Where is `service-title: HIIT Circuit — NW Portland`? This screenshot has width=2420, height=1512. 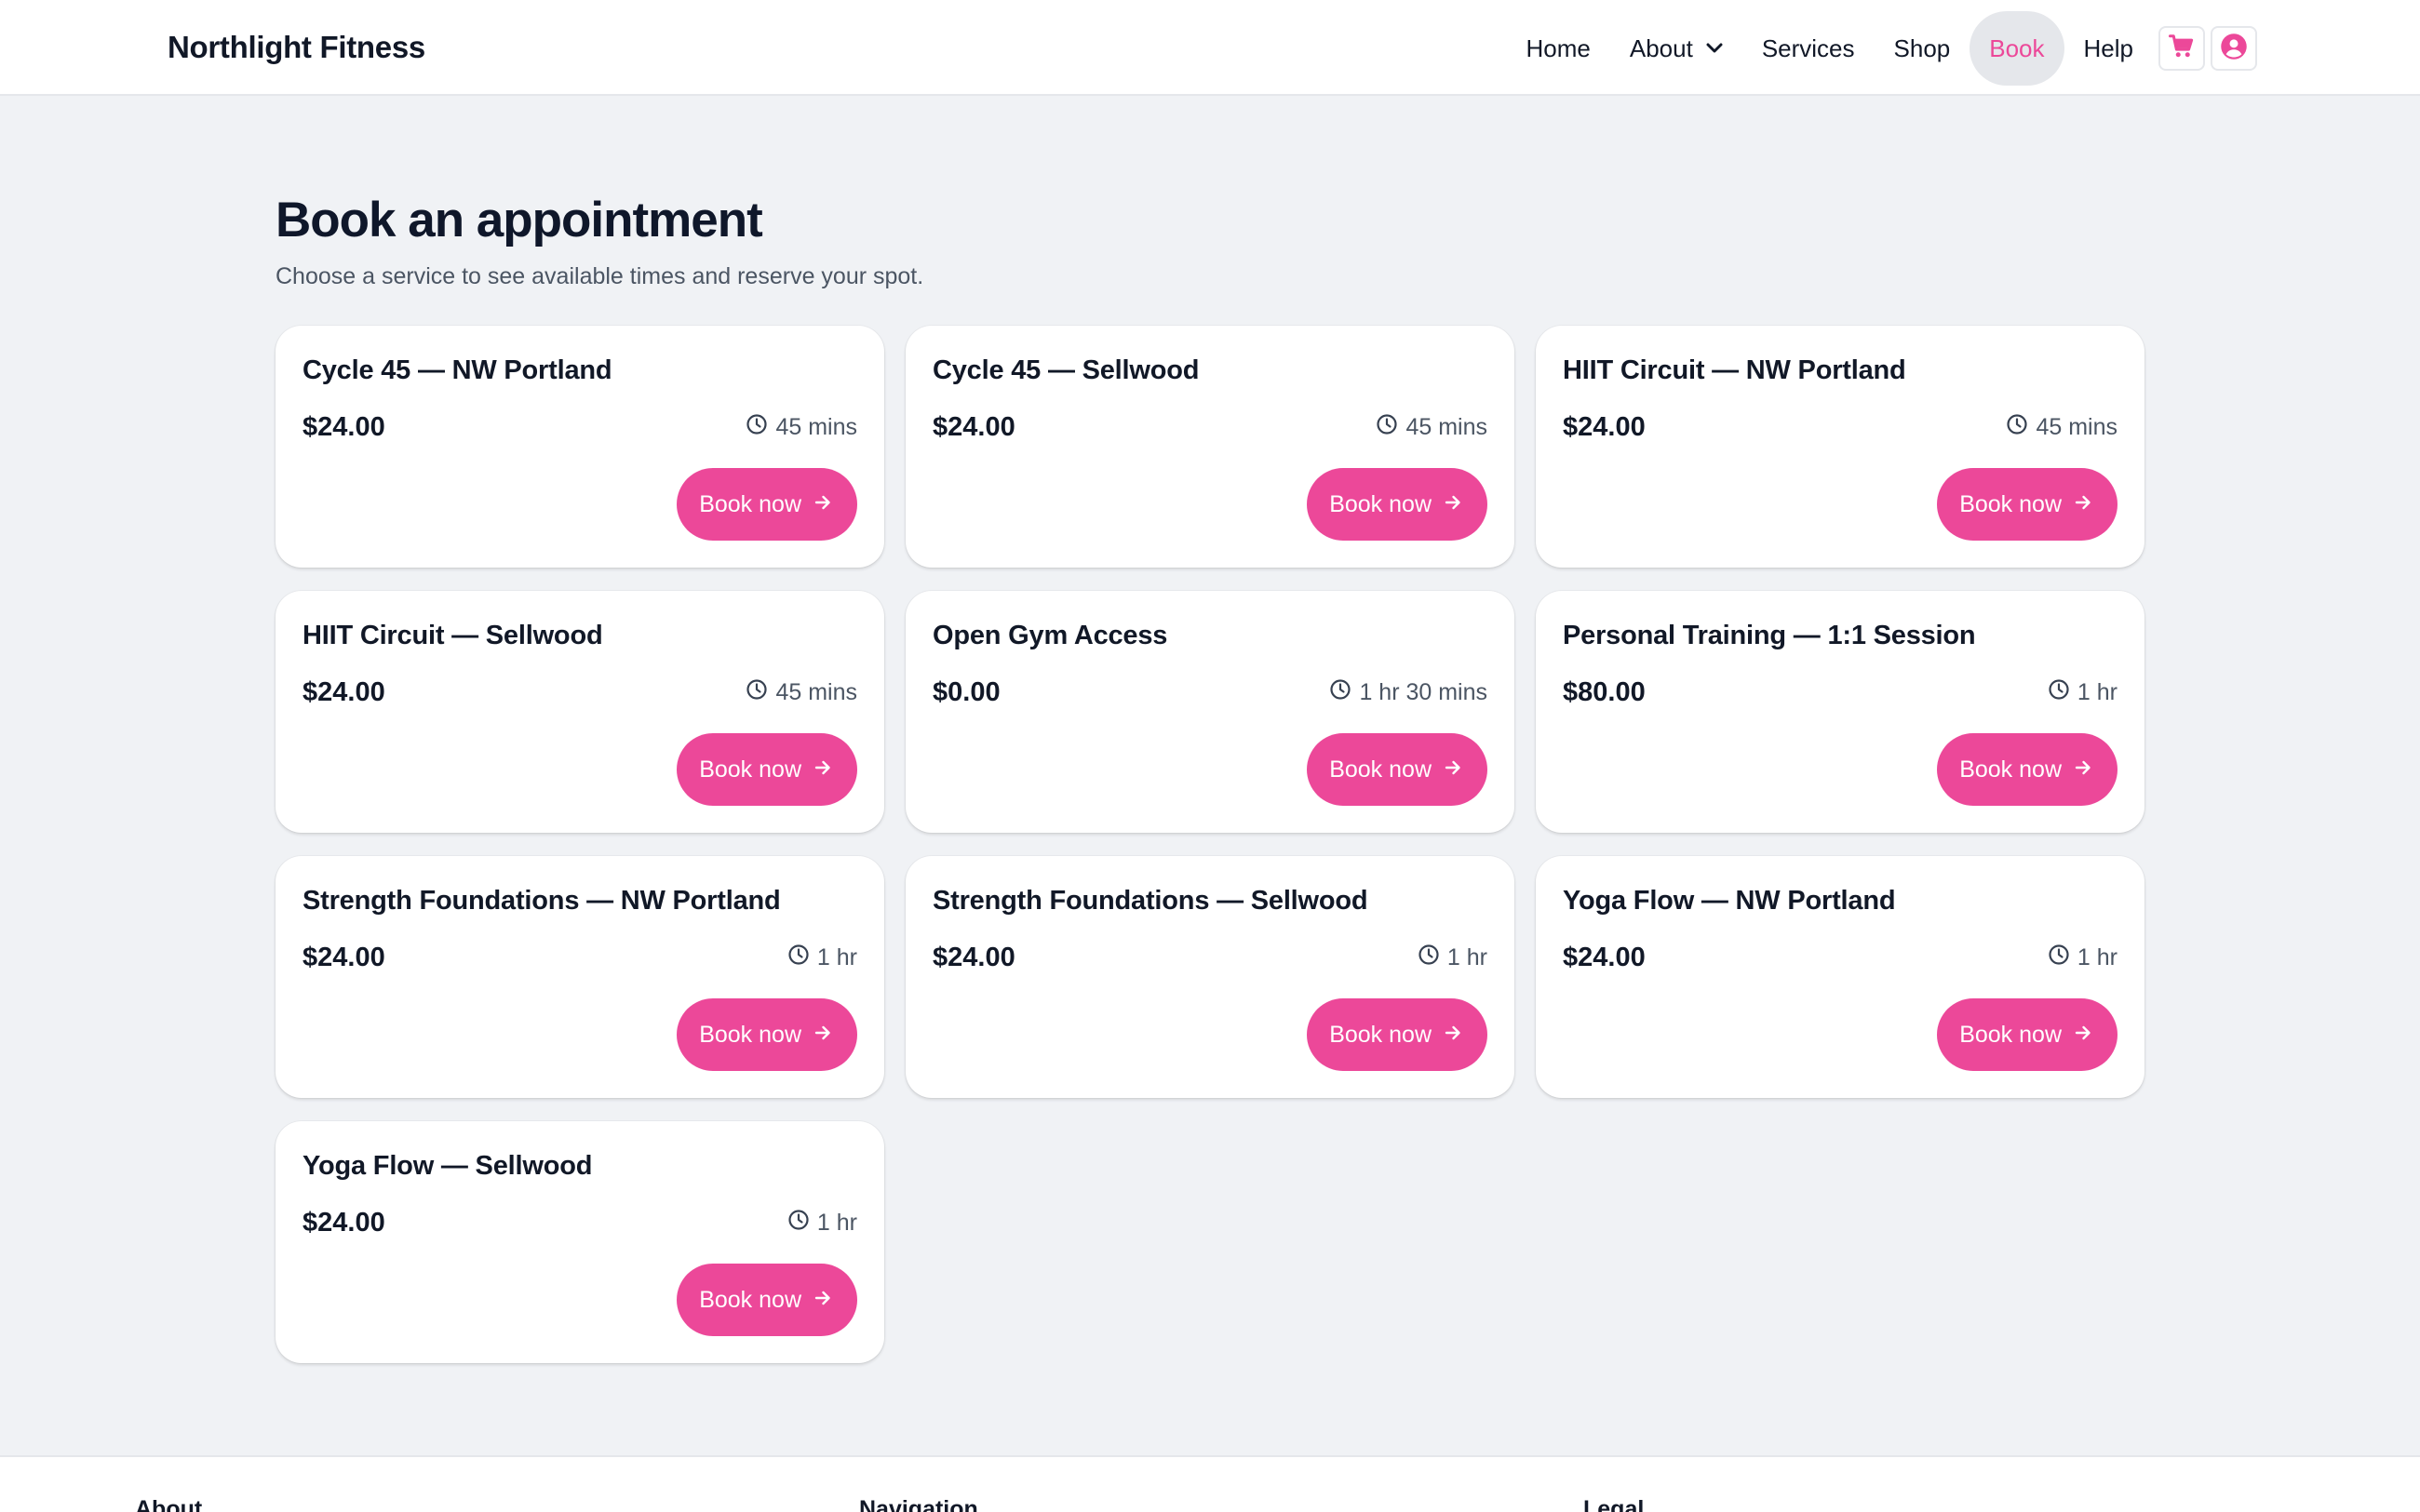
service-title: HIIT Circuit — NW Portland is located at coordinates (1734, 370).